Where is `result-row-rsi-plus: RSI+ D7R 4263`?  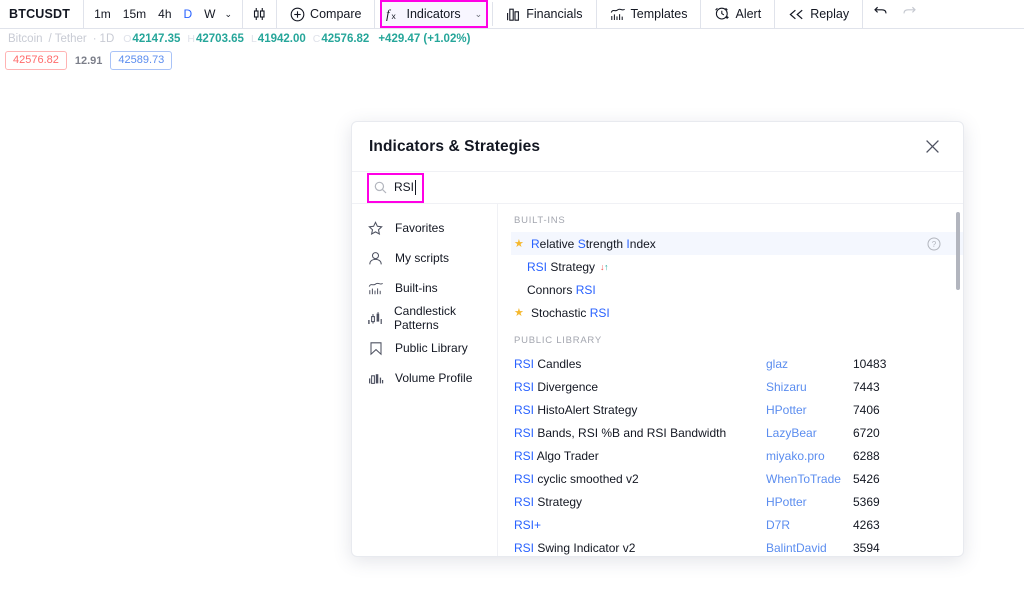 result-row-rsi-plus: RSI+ D7R 4263 is located at coordinates (730, 524).